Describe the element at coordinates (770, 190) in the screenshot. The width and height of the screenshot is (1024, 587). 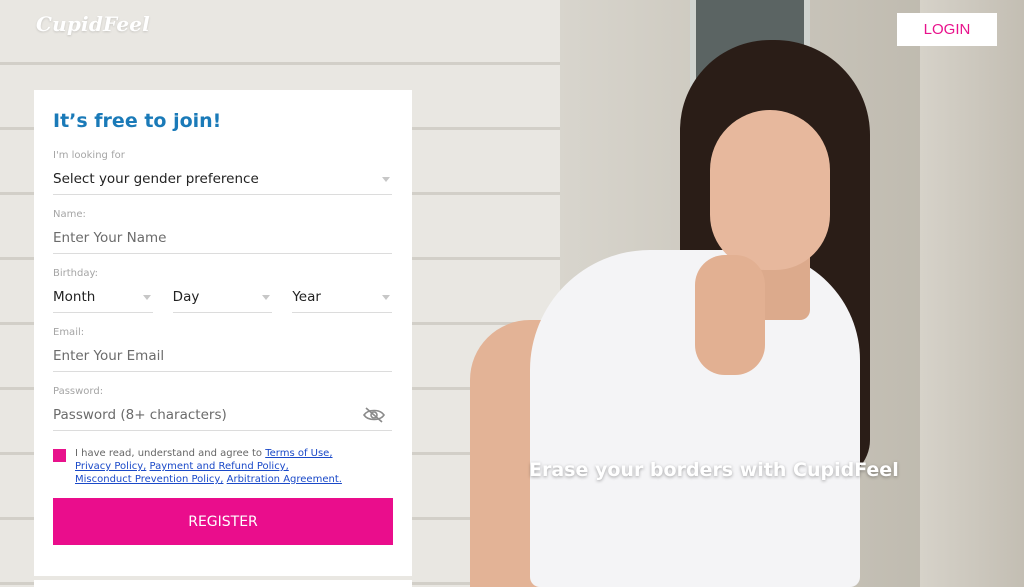
I see `person-face` at that location.